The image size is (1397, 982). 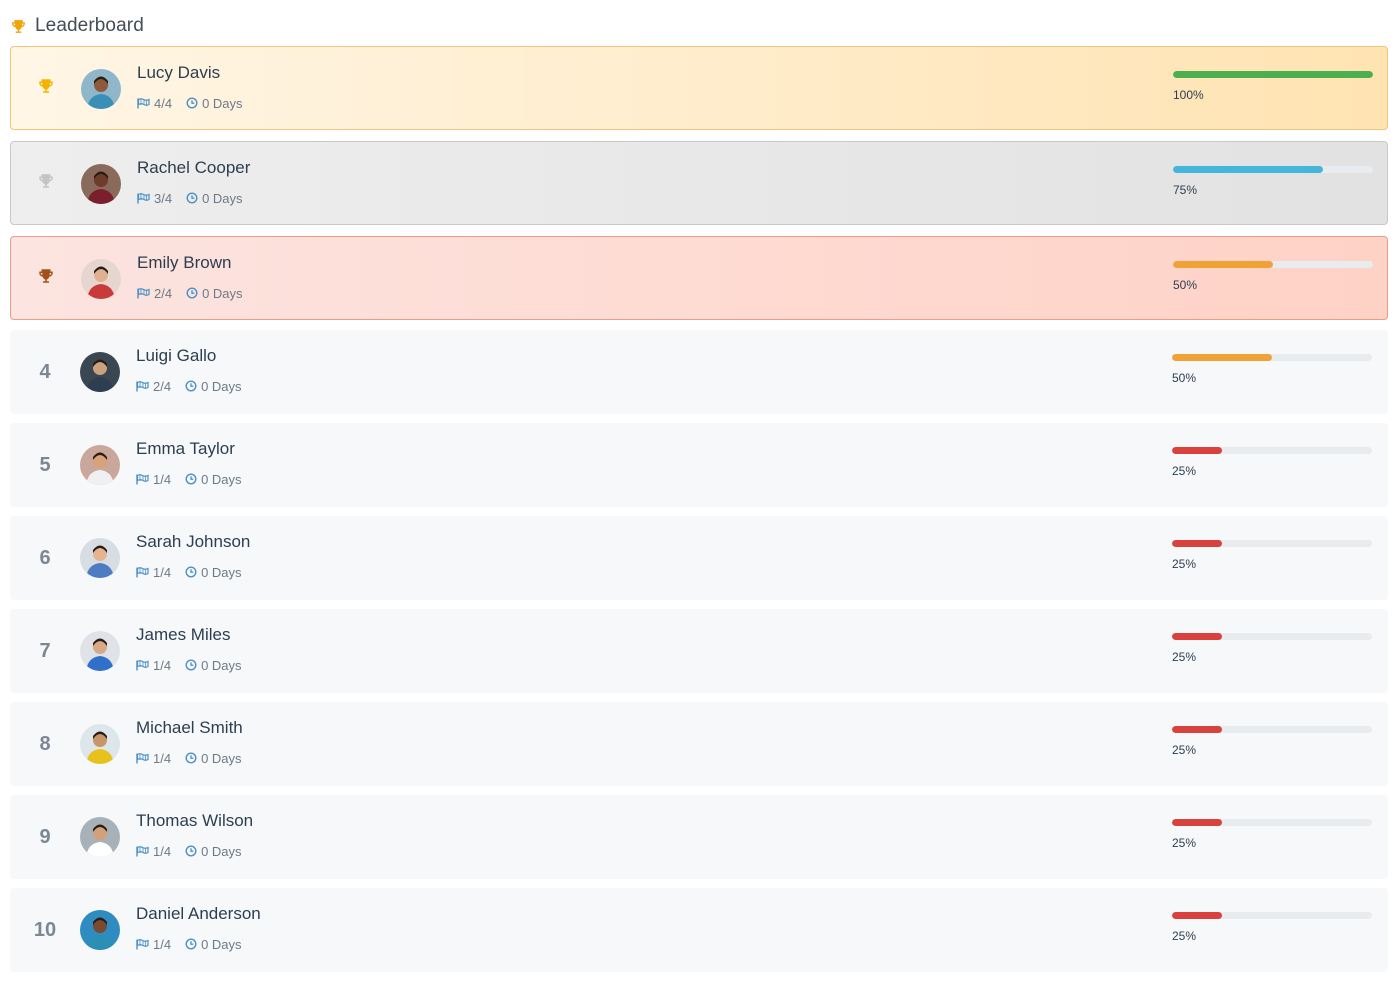 I want to click on user-name: Emily Brown, so click(x=184, y=263).